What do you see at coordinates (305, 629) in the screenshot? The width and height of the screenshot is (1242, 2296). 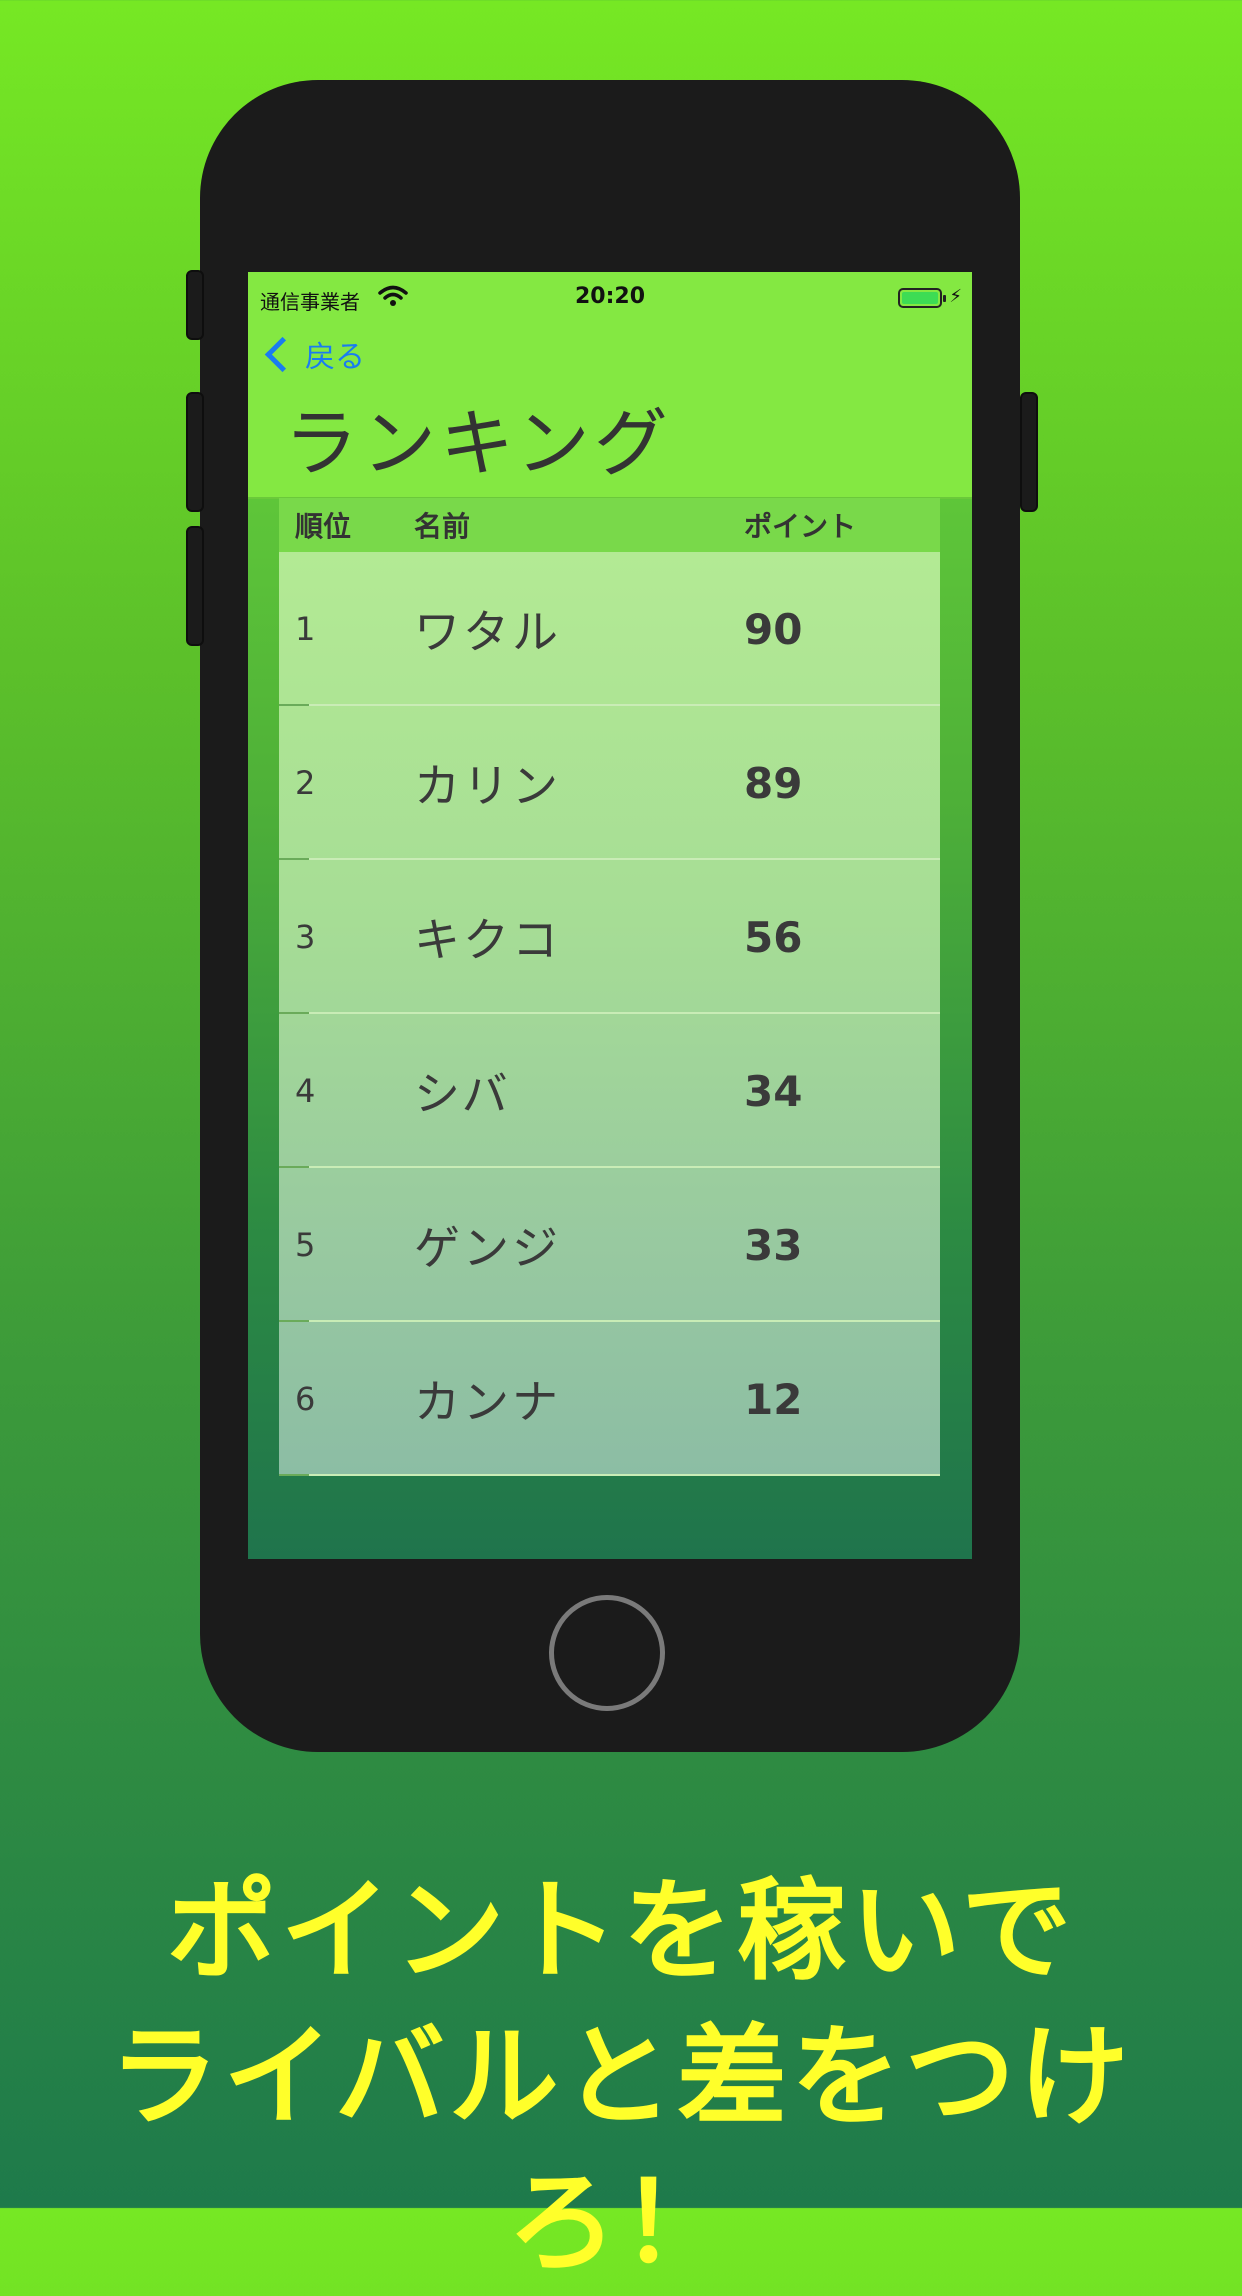 I see `rank-cell: 1` at bounding box center [305, 629].